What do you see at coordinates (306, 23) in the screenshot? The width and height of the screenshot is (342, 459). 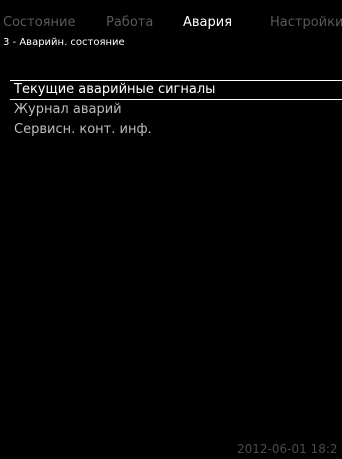 I see `tab-settings: Настройки` at bounding box center [306, 23].